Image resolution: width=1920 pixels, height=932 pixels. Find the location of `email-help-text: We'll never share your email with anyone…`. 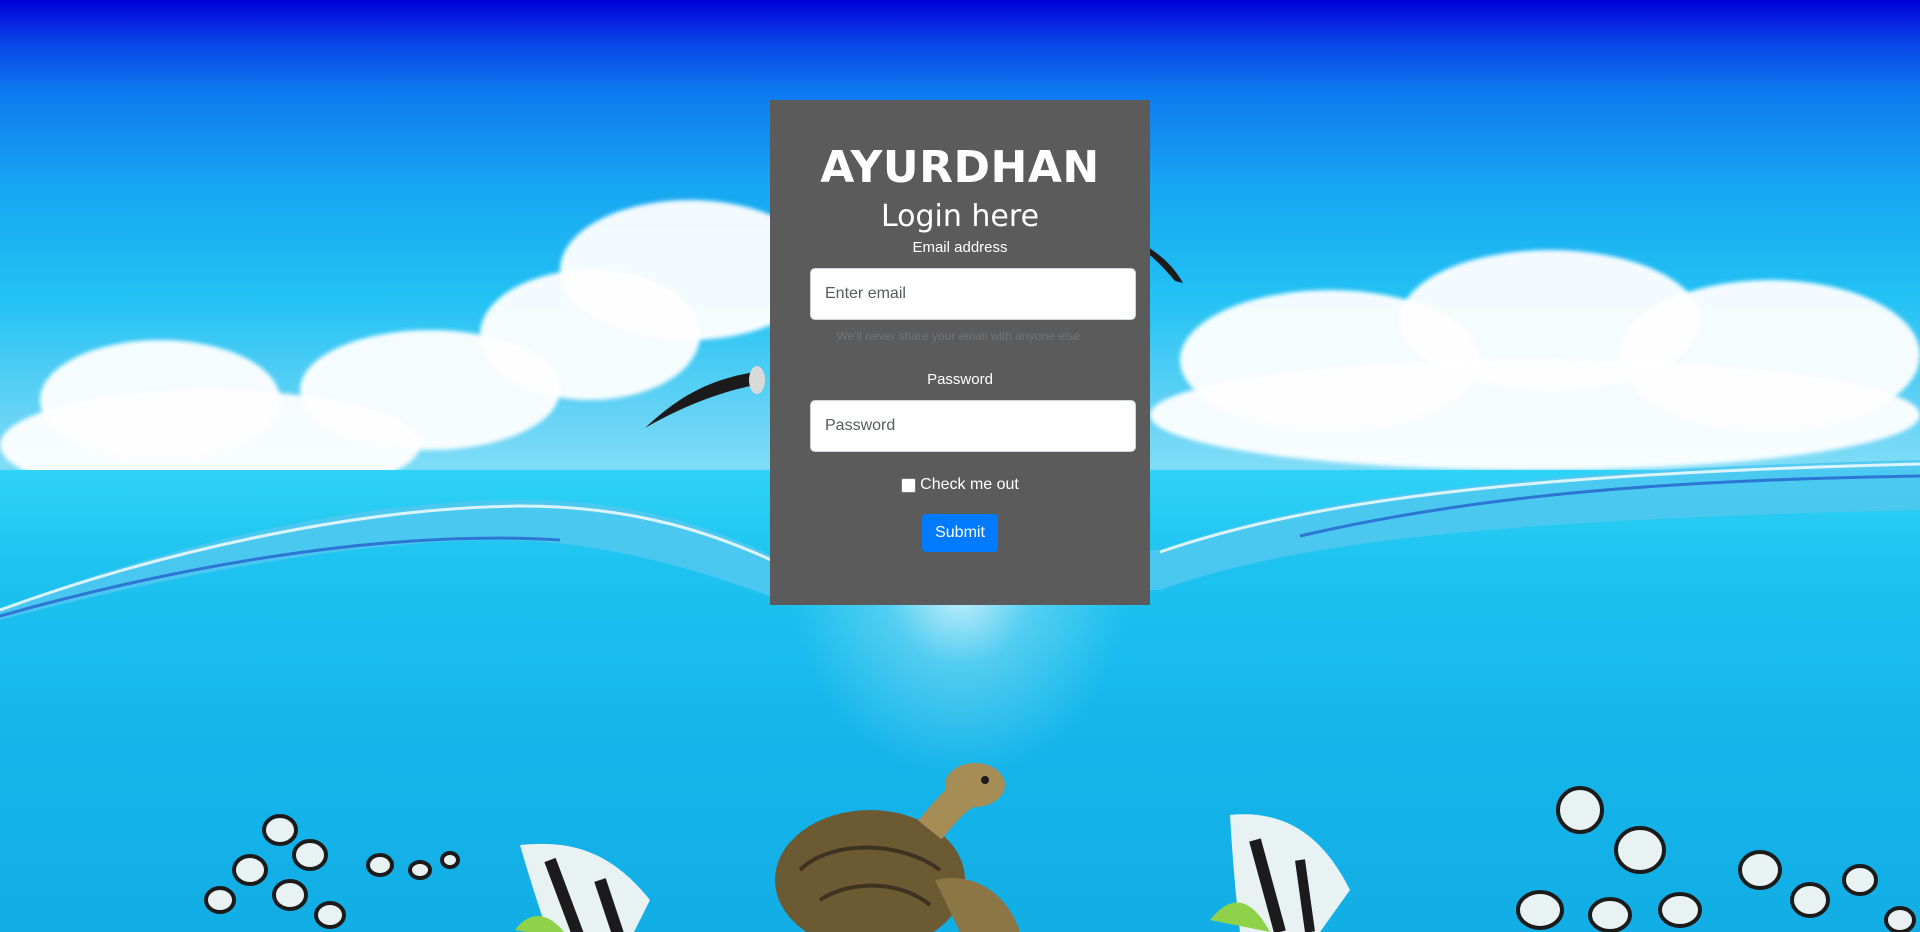

email-help-text: We'll never share your email with anyone… is located at coordinates (960, 336).